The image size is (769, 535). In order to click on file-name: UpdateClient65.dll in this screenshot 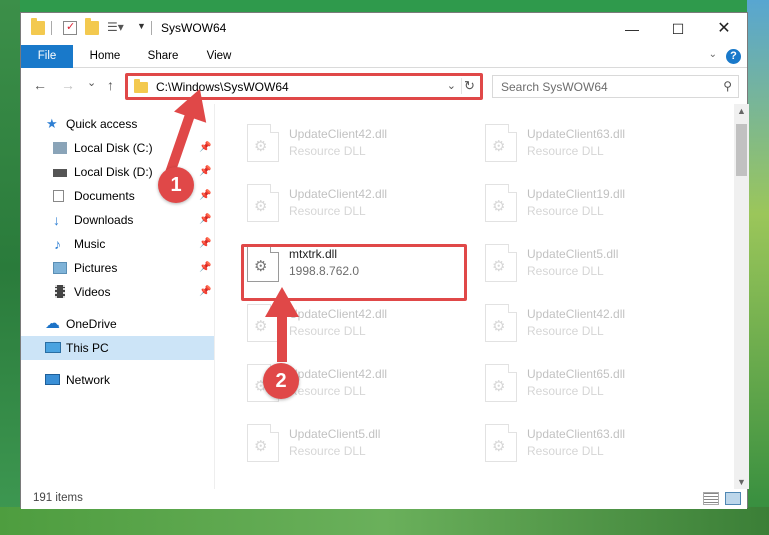, I will do `click(576, 374)`.